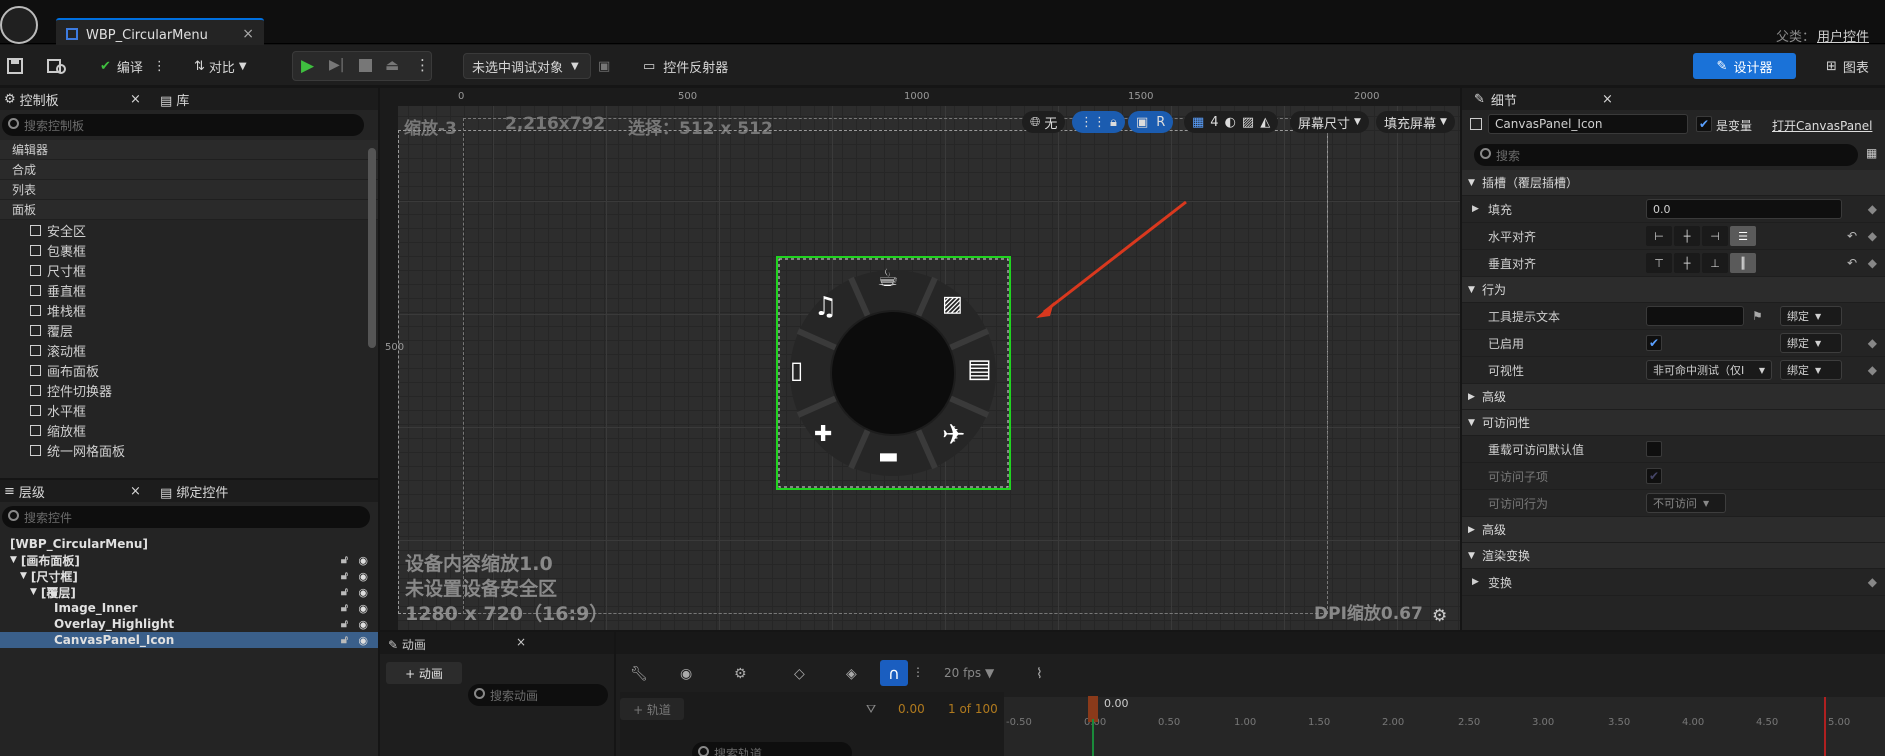 The height and width of the screenshot is (756, 1885). Describe the element at coordinates (194, 491) in the screenshot. I see `bind-widgets-tab: ▤ 绑定控件` at that location.